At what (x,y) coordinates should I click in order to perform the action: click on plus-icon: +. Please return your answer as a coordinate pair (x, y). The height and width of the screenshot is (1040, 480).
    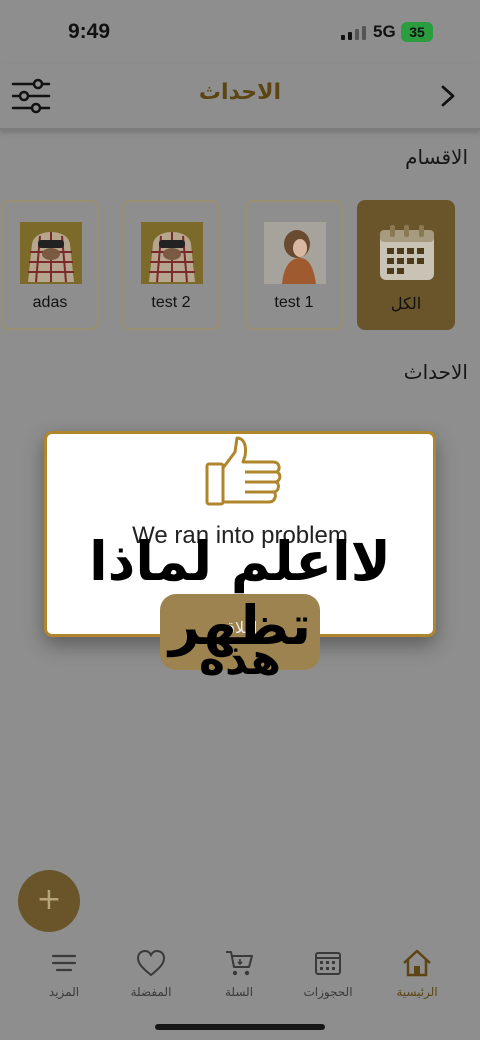
    Looking at the image, I should click on (49, 899).